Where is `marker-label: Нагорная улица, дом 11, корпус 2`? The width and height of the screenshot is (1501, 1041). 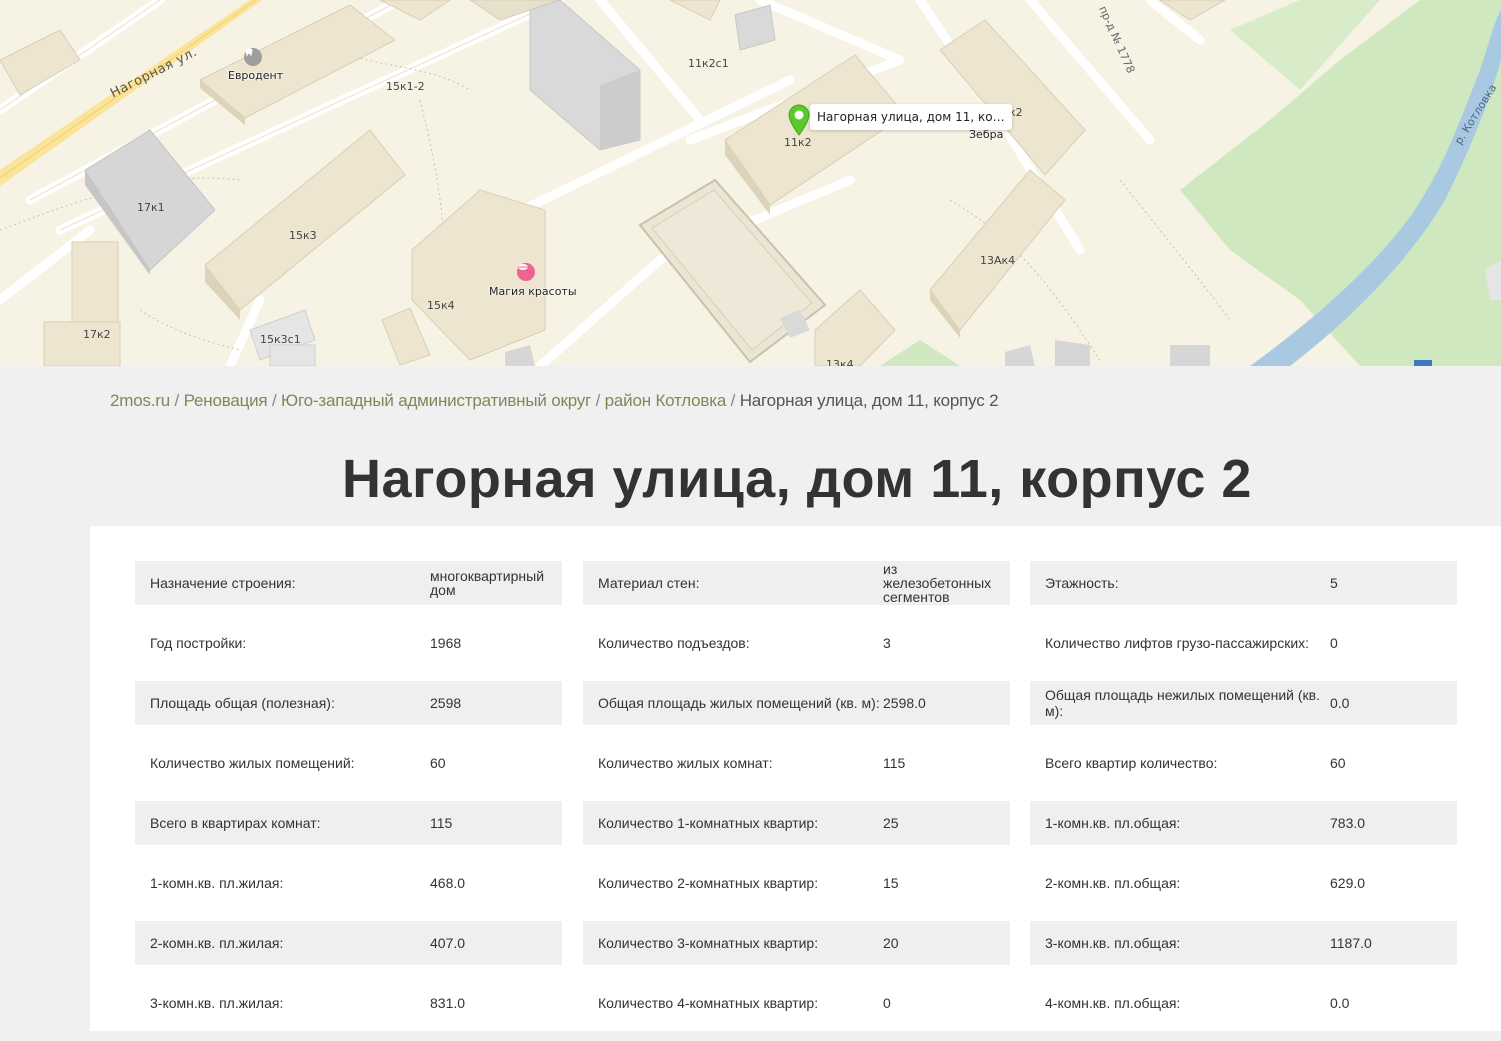
marker-label: Нагорная улица, дом 11, корпус 2 is located at coordinates (911, 117).